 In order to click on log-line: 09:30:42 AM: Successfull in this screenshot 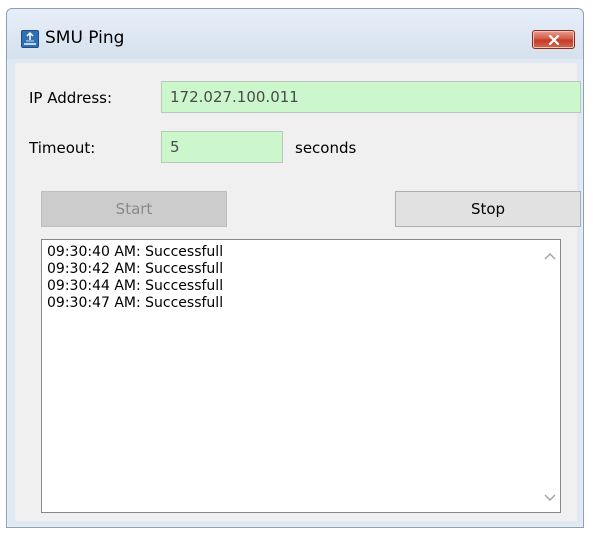, I will do `click(135, 269)`.